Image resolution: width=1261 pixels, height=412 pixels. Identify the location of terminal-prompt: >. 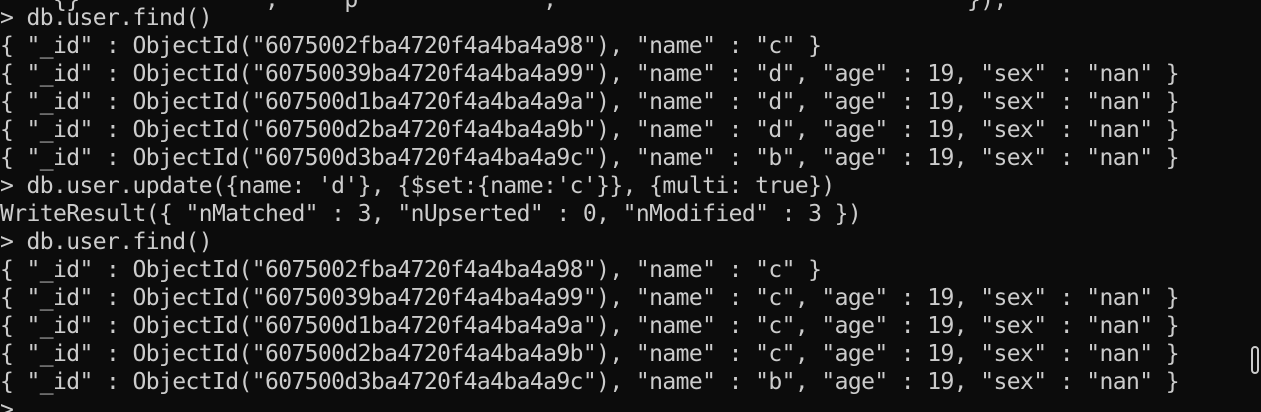
(630, 404).